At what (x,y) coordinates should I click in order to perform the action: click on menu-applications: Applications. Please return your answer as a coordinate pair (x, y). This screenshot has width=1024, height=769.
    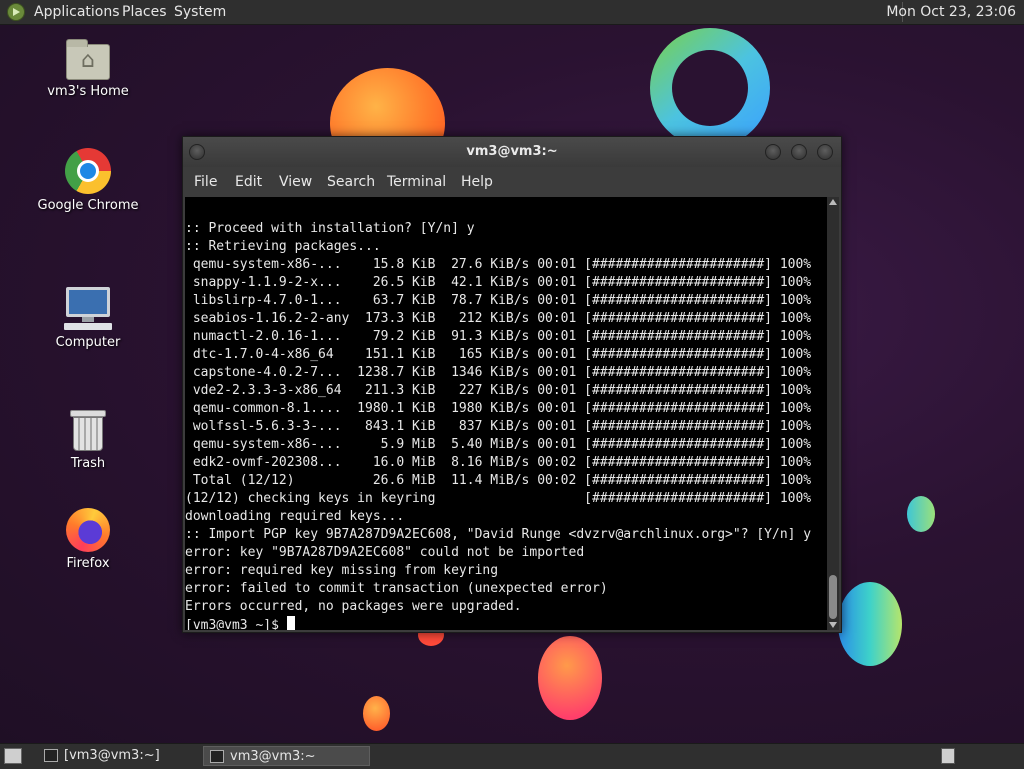
    Looking at the image, I should click on (77, 12).